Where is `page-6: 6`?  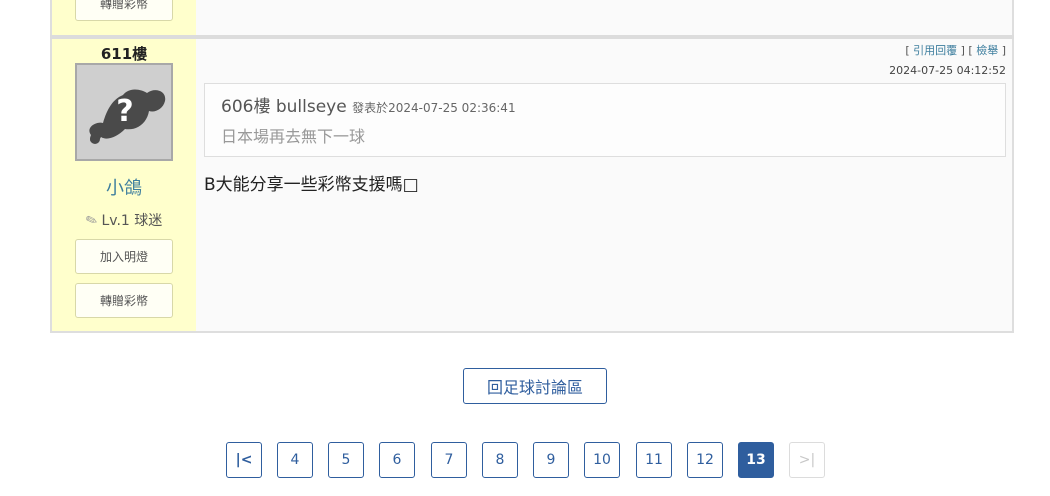
page-6: 6 is located at coordinates (397, 460).